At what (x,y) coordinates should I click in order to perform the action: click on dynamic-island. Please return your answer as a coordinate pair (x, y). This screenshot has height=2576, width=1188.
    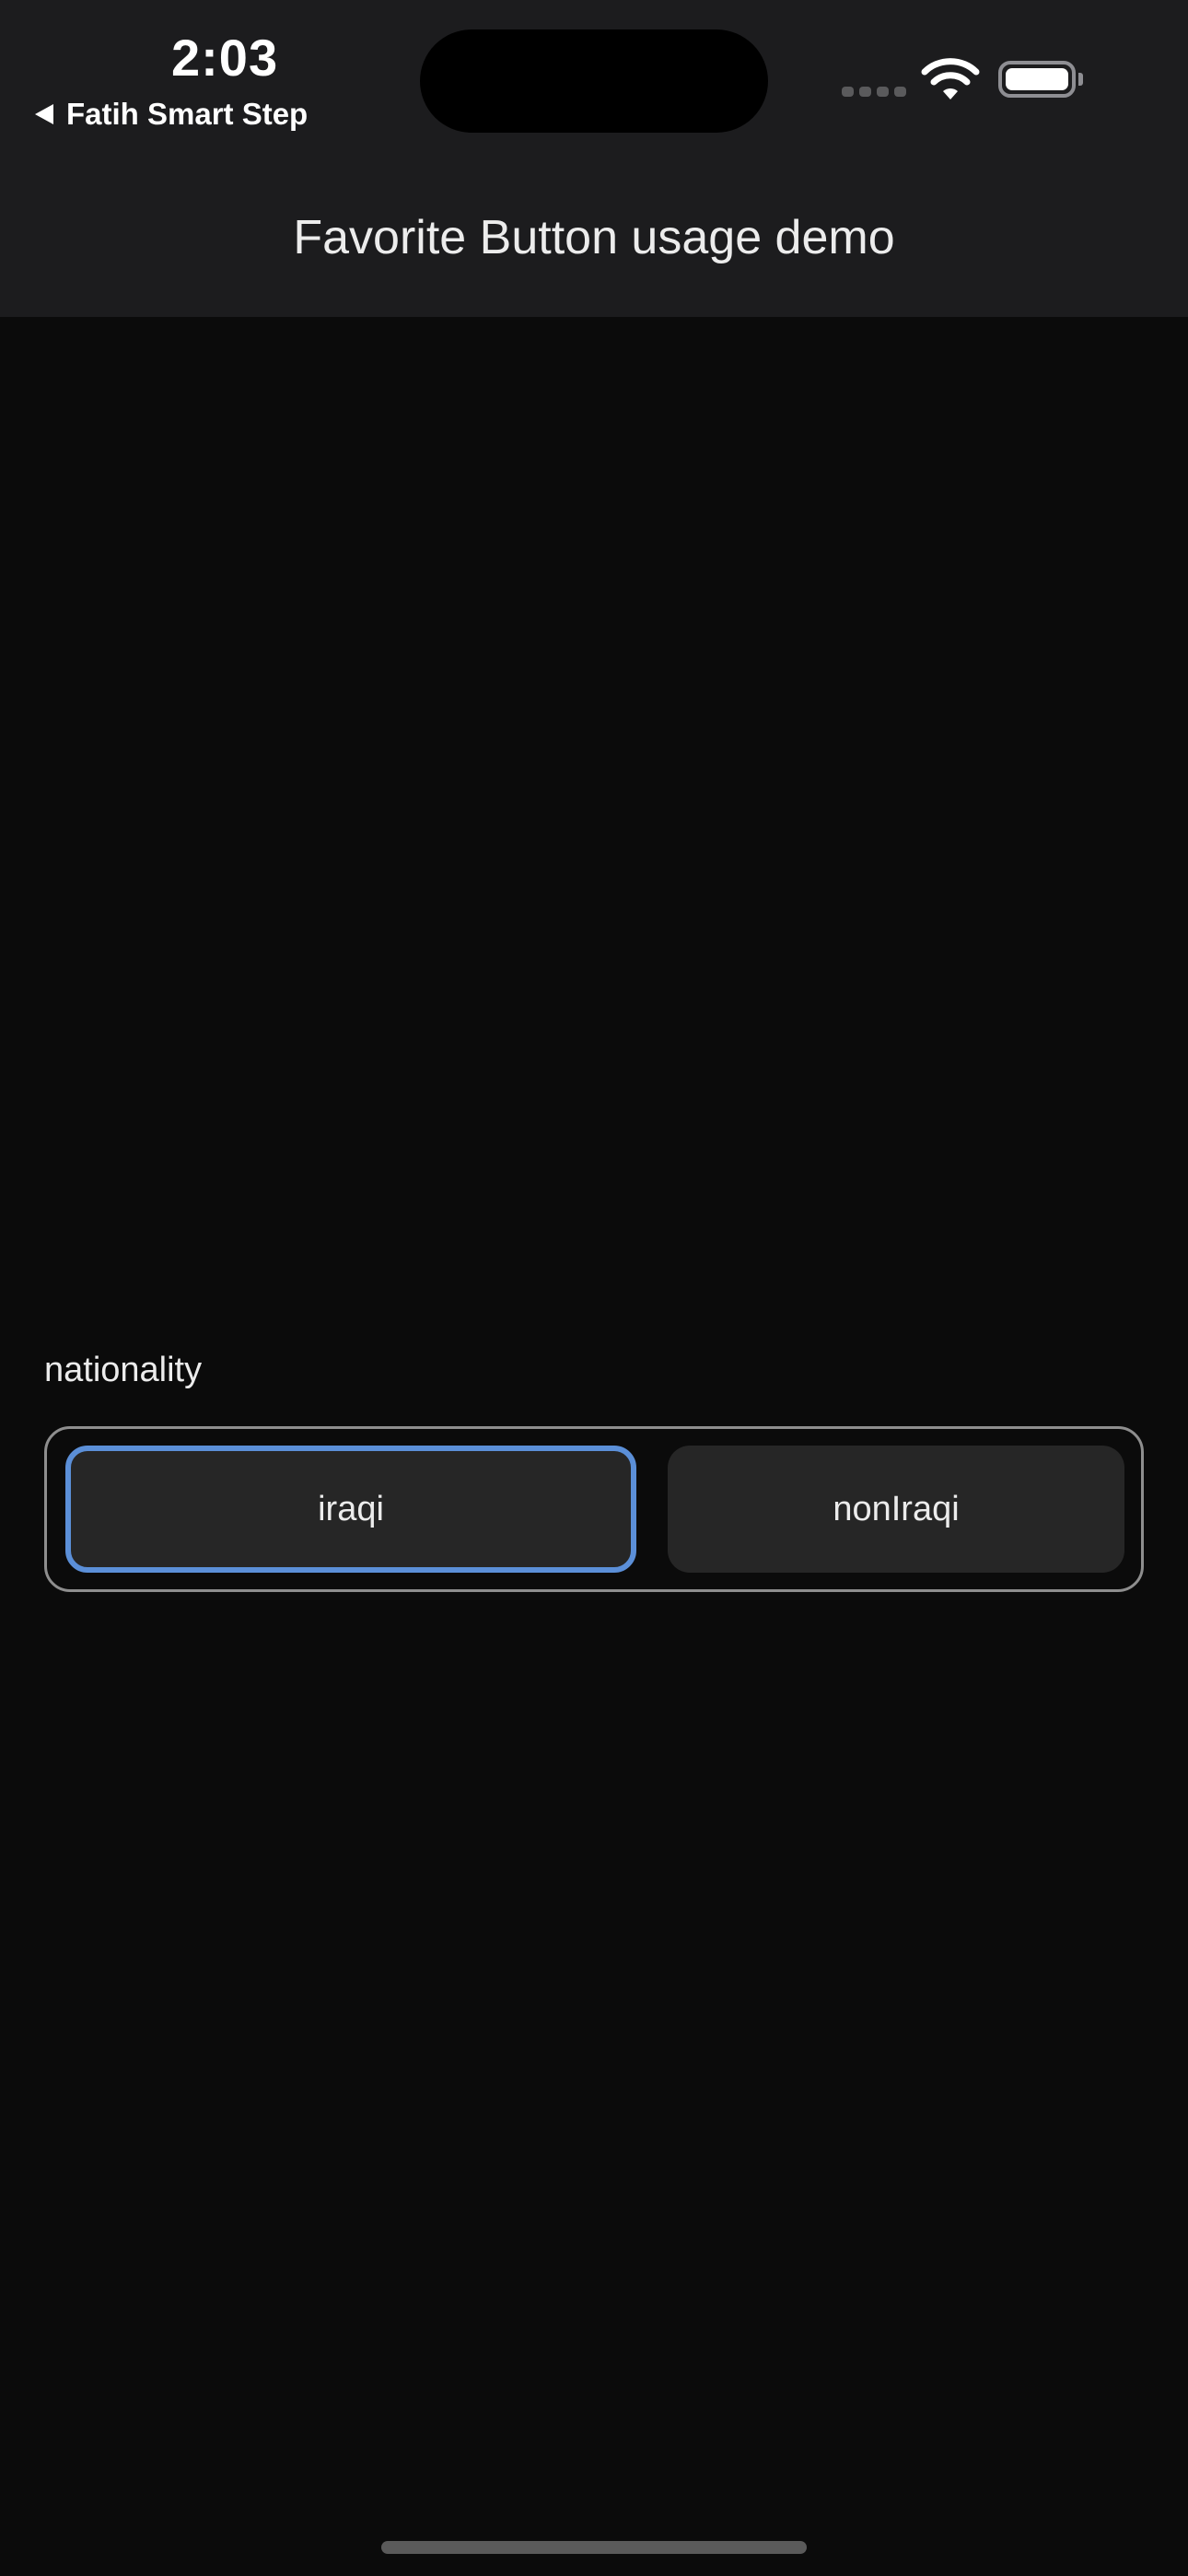
    Looking at the image, I should click on (594, 81).